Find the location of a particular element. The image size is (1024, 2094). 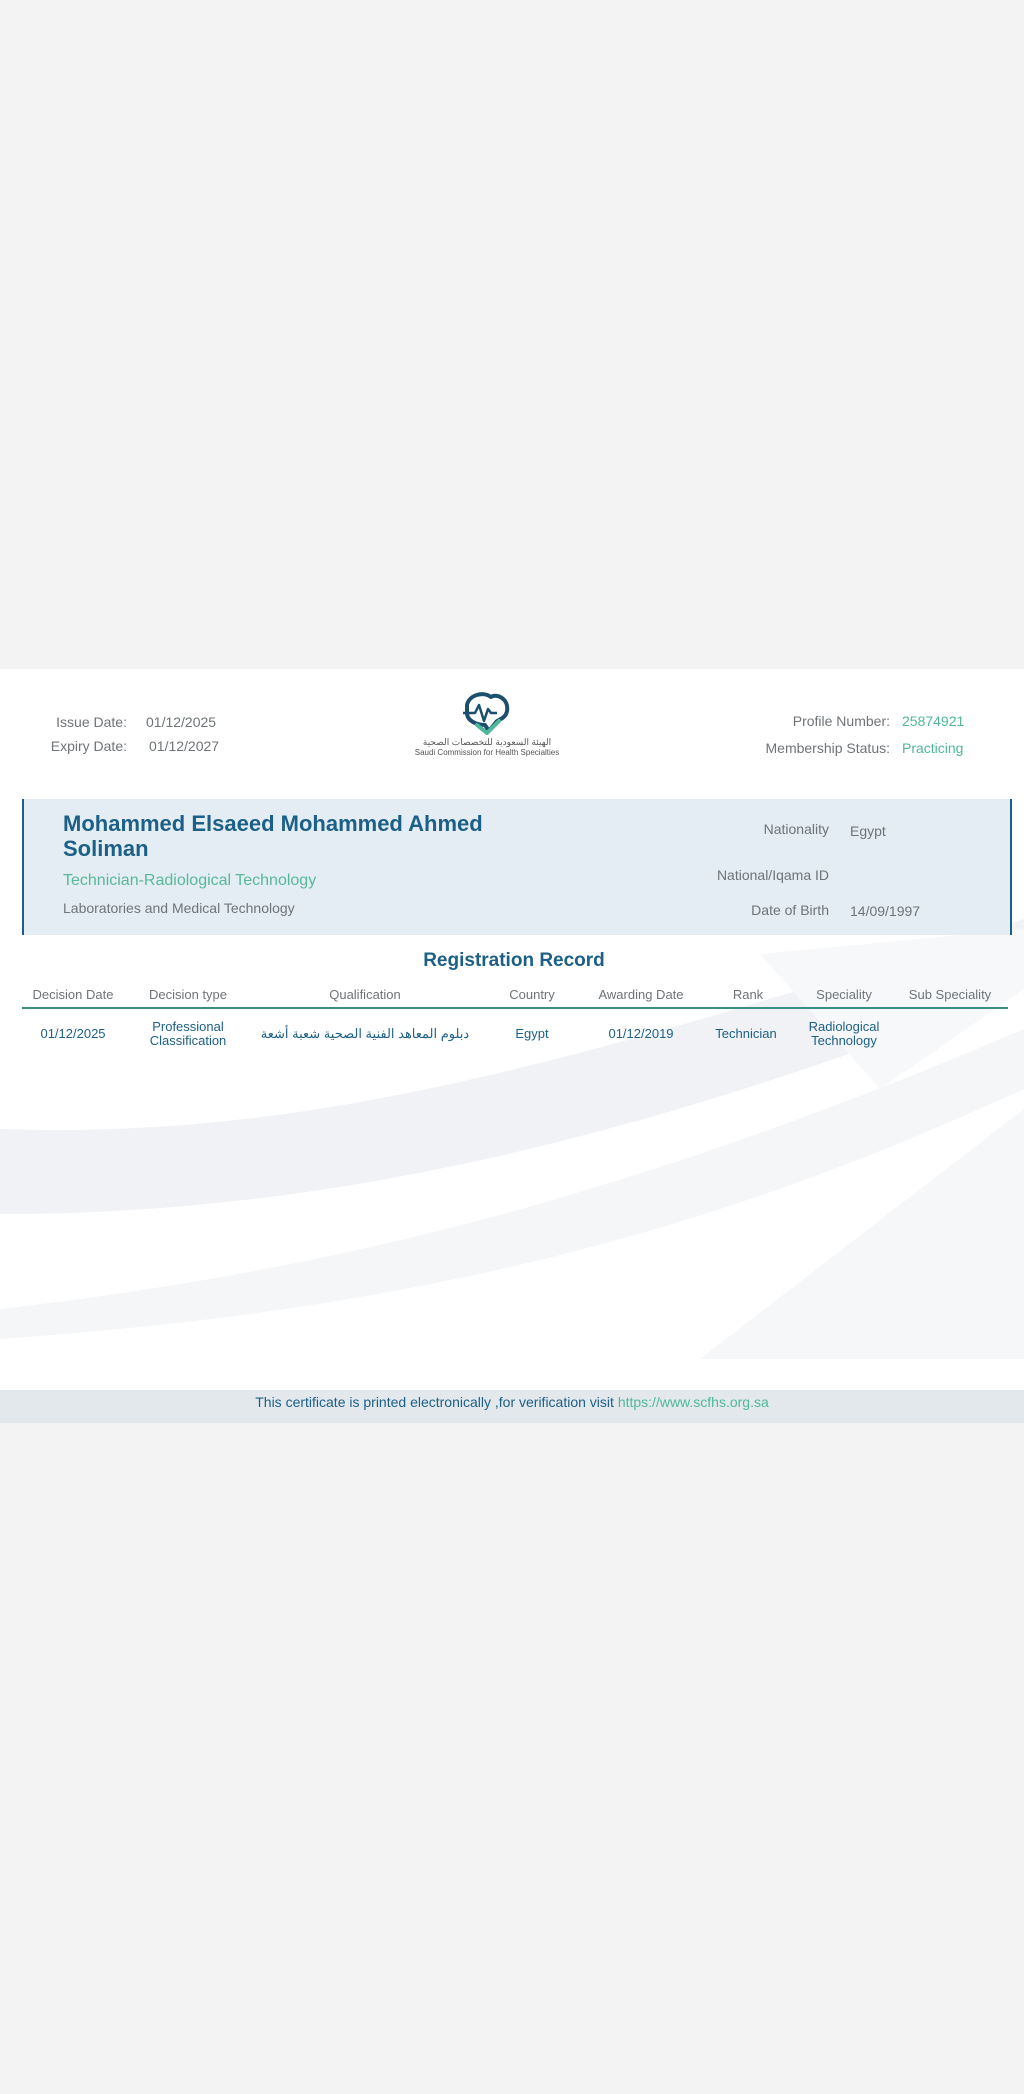

cell-rank: Technician is located at coordinates (746, 1033).